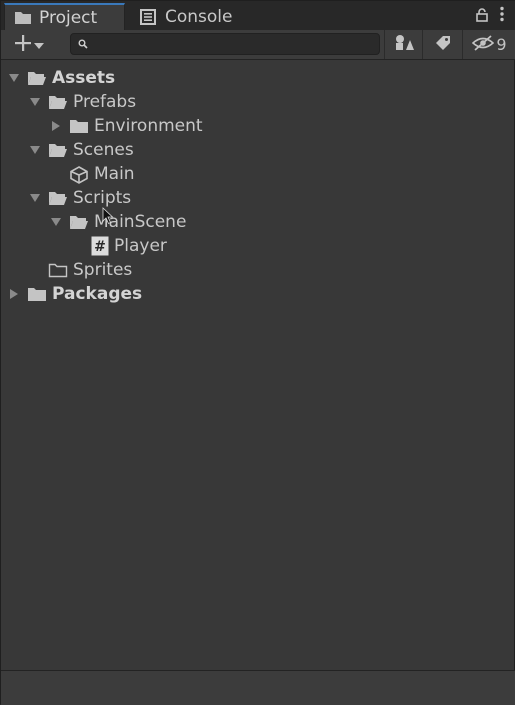 The image size is (515, 705). What do you see at coordinates (148, 126) in the screenshot?
I see `tree-item-label: Environment` at bounding box center [148, 126].